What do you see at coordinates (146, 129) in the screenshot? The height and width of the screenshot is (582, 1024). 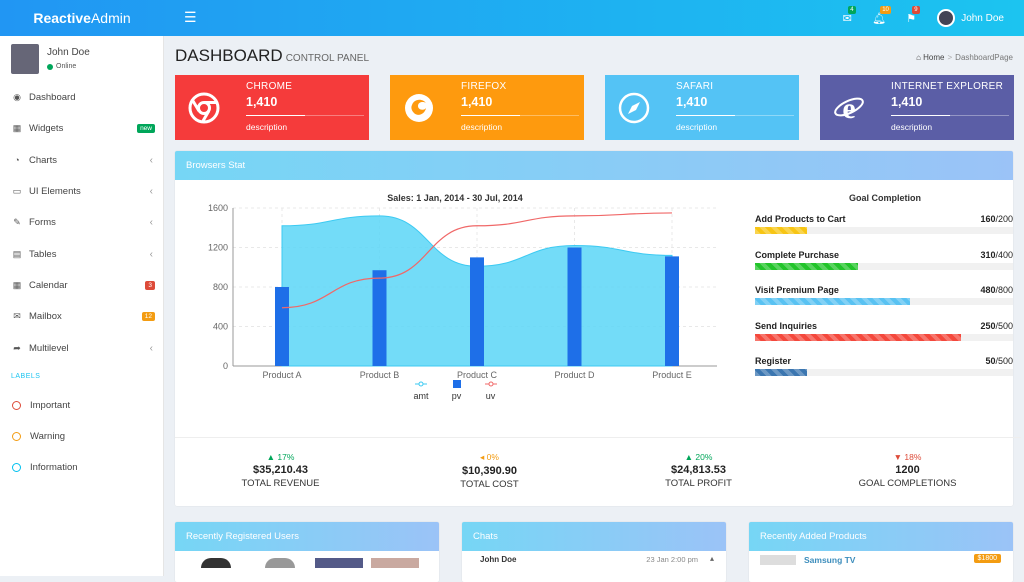 I see `sidebar-badge: new` at bounding box center [146, 129].